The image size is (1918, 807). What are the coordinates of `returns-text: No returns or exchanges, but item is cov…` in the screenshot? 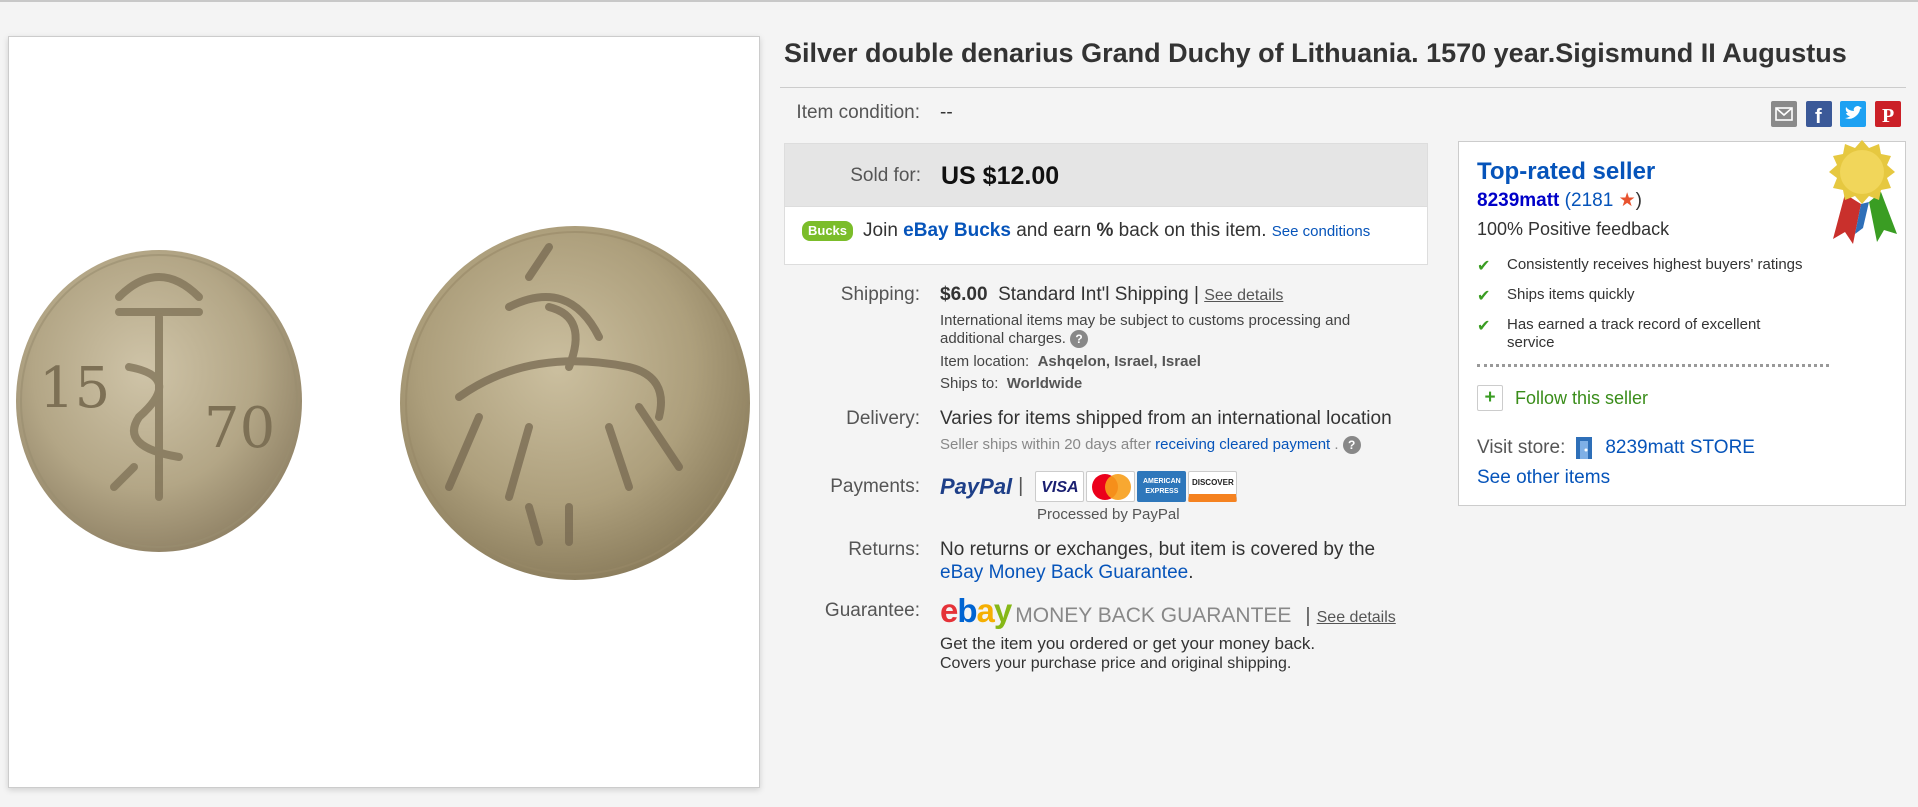 It's located at (1158, 549).